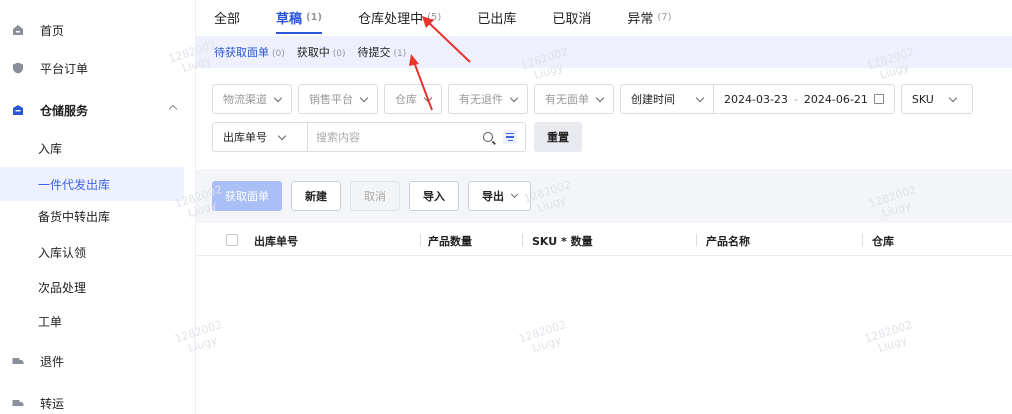  I want to click on date-range-picker: 2024-03-23 - 2024-06-21, so click(804, 99).